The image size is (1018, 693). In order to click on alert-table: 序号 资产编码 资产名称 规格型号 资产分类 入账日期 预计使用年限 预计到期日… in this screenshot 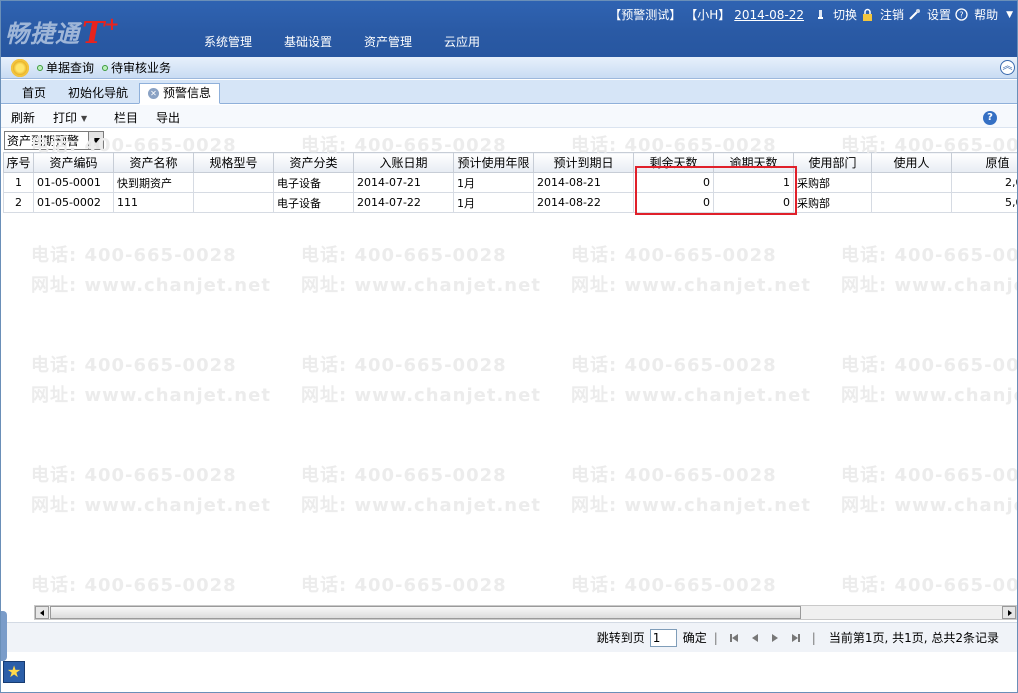, I will do `click(510, 182)`.